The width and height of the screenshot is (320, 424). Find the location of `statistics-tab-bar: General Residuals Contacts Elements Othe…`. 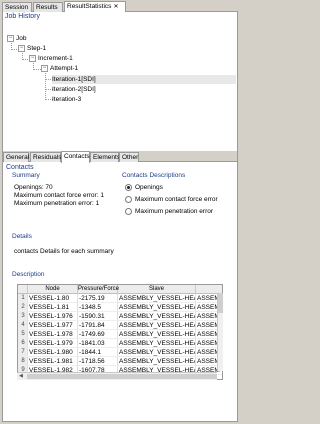

statistics-tab-bar: General Residuals Contacts Elements Othe… is located at coordinates (120, 157).